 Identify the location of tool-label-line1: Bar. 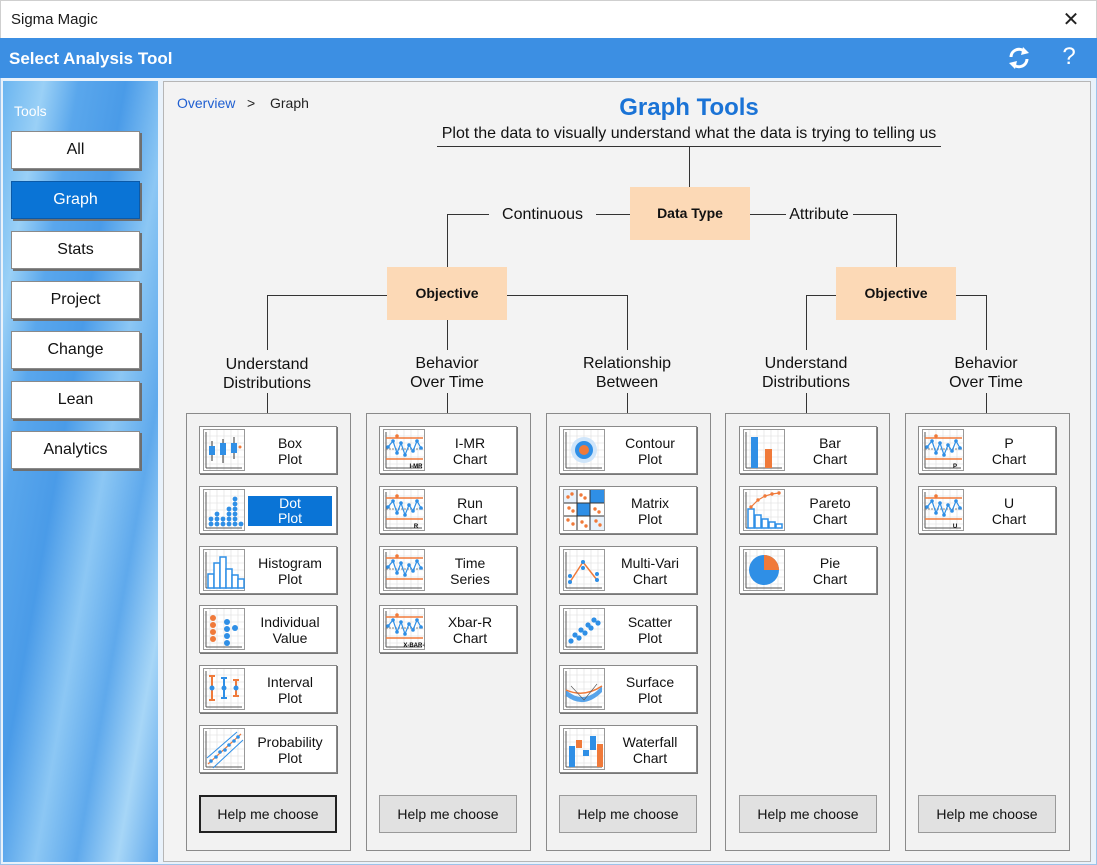
(830, 443).